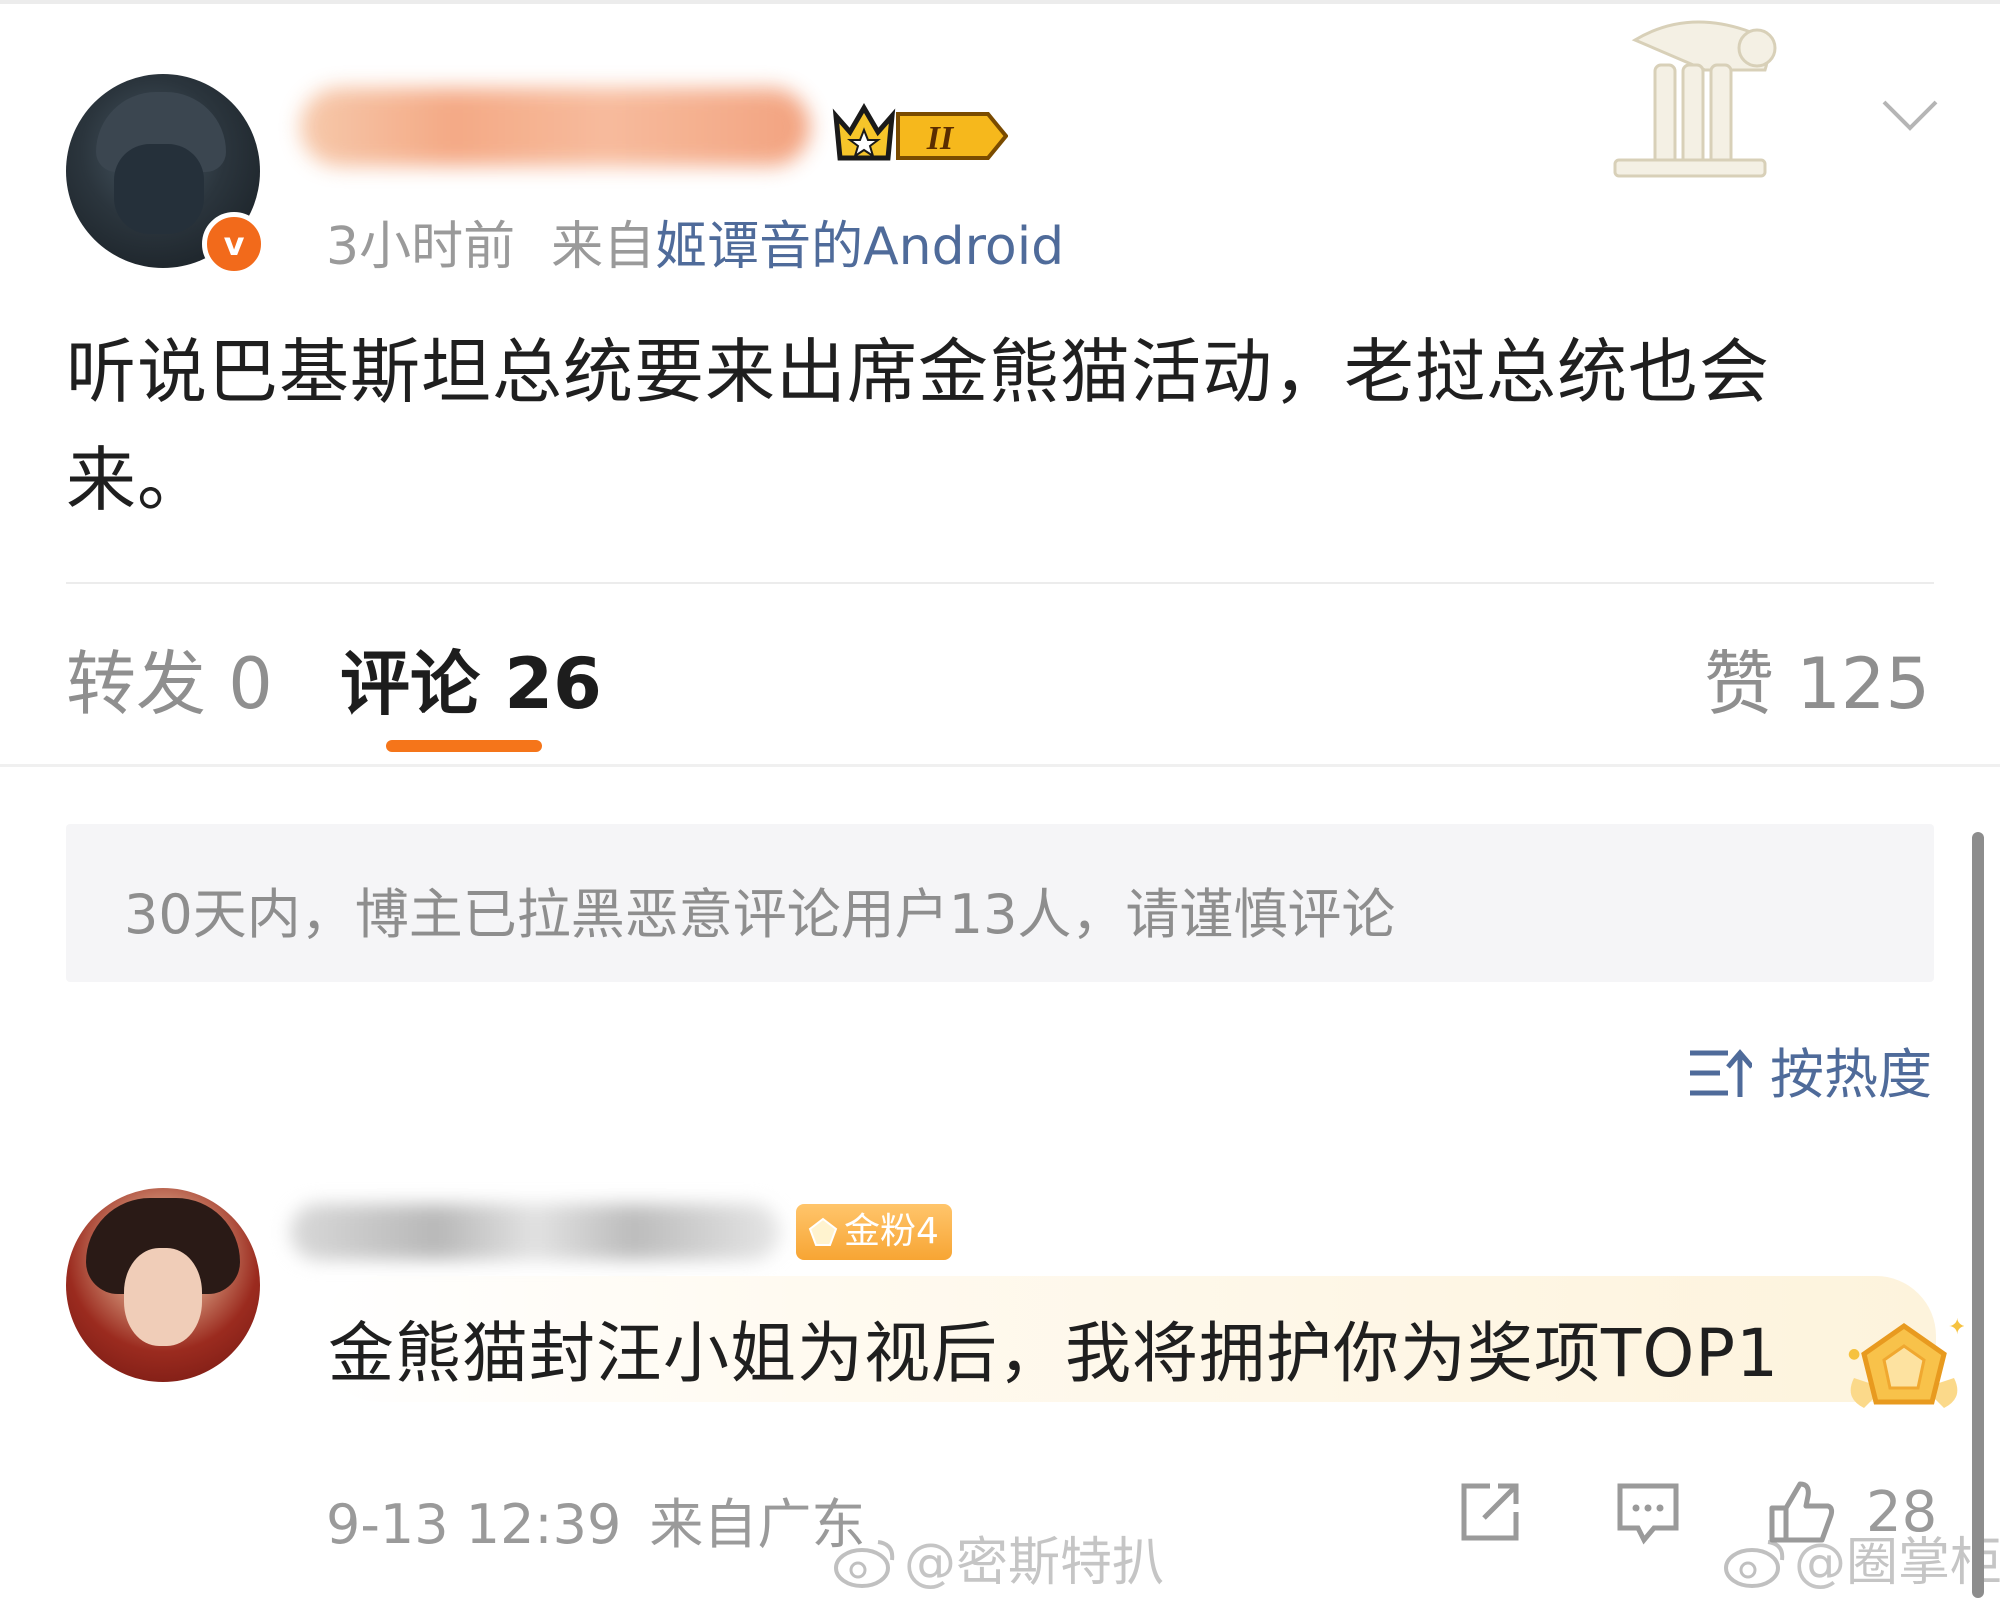  I want to click on active-tab-indicator, so click(464, 746).